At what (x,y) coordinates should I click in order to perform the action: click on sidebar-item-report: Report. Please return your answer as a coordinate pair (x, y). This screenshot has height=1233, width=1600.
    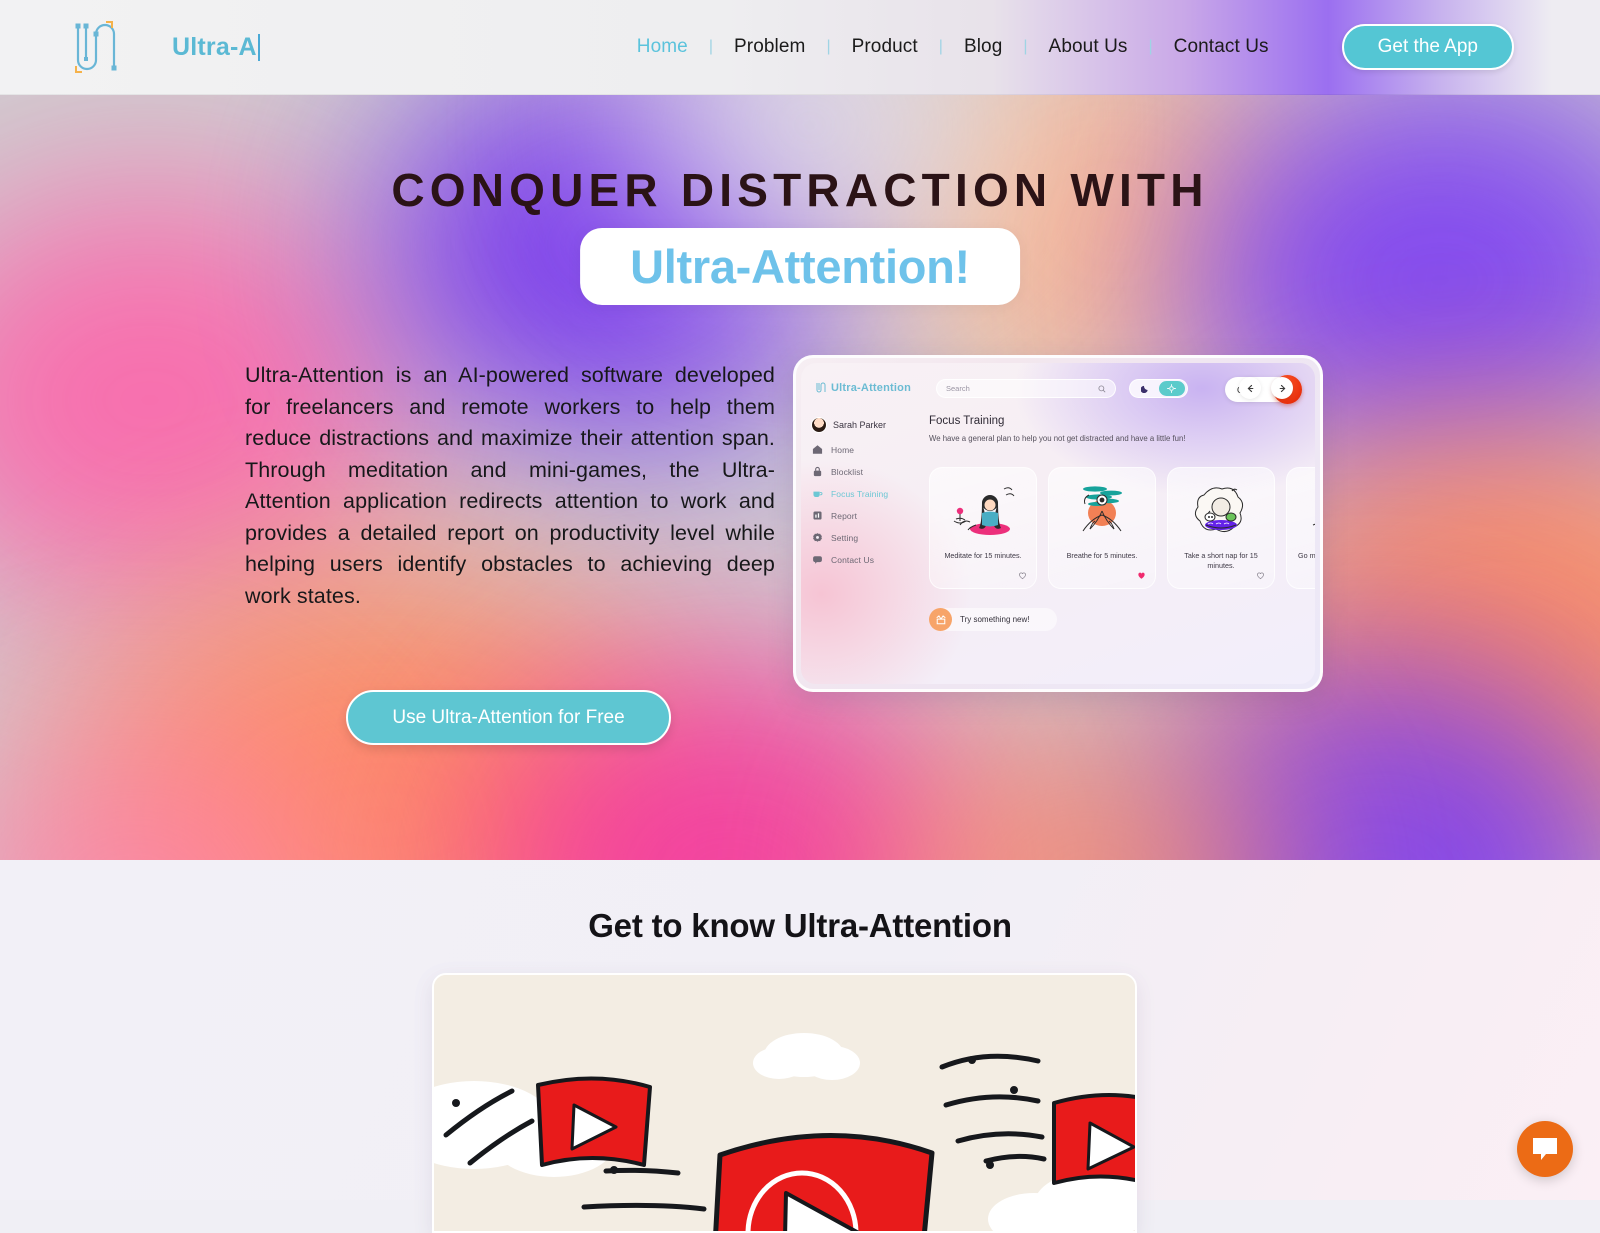
    Looking at the image, I should click on (864, 515).